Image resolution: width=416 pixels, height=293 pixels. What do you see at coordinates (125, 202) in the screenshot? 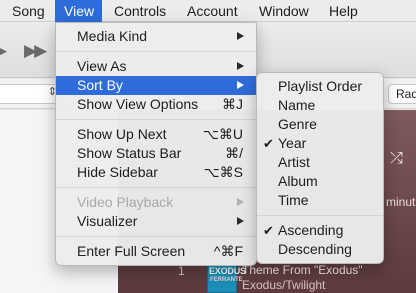
I see `menu-item-label: Video Playback` at bounding box center [125, 202].